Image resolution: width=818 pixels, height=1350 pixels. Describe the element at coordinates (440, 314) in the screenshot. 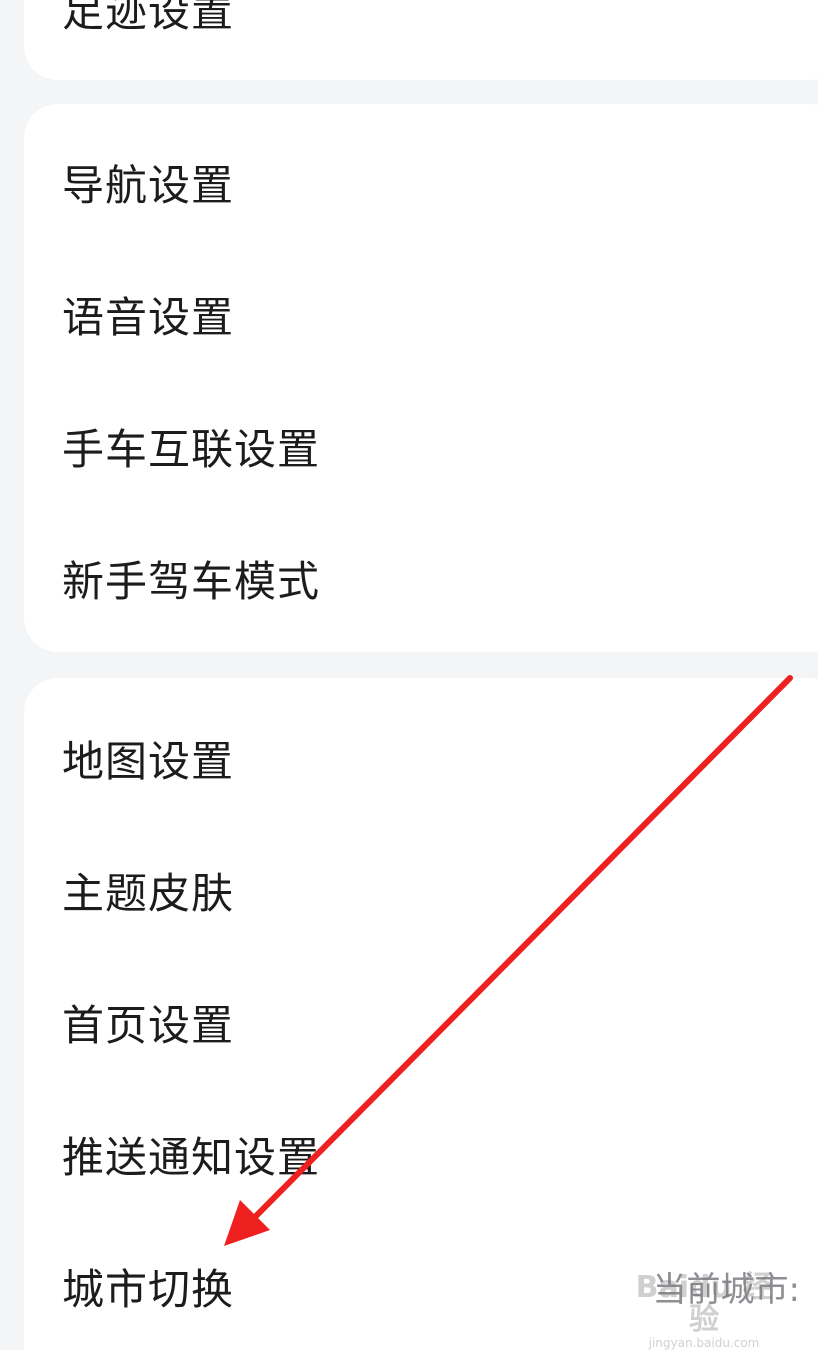

I see `settings-item-voice: 语音设置` at that location.